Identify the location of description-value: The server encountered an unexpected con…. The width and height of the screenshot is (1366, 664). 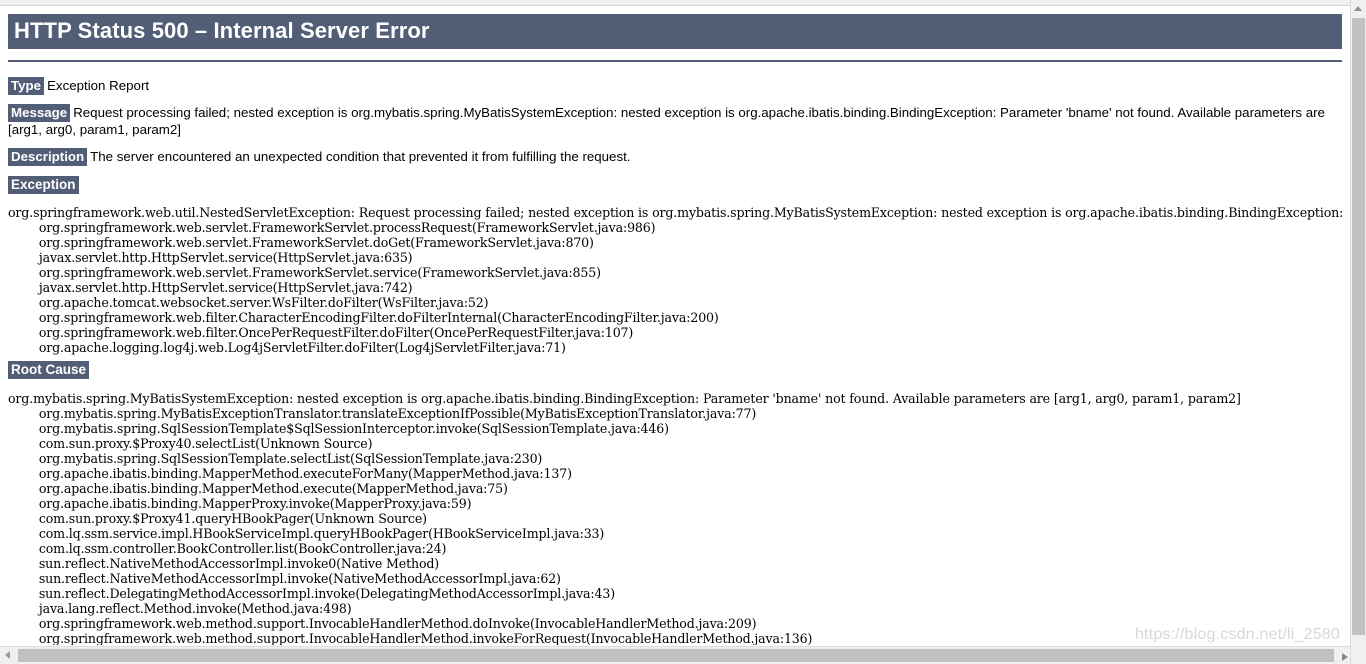
(360, 157).